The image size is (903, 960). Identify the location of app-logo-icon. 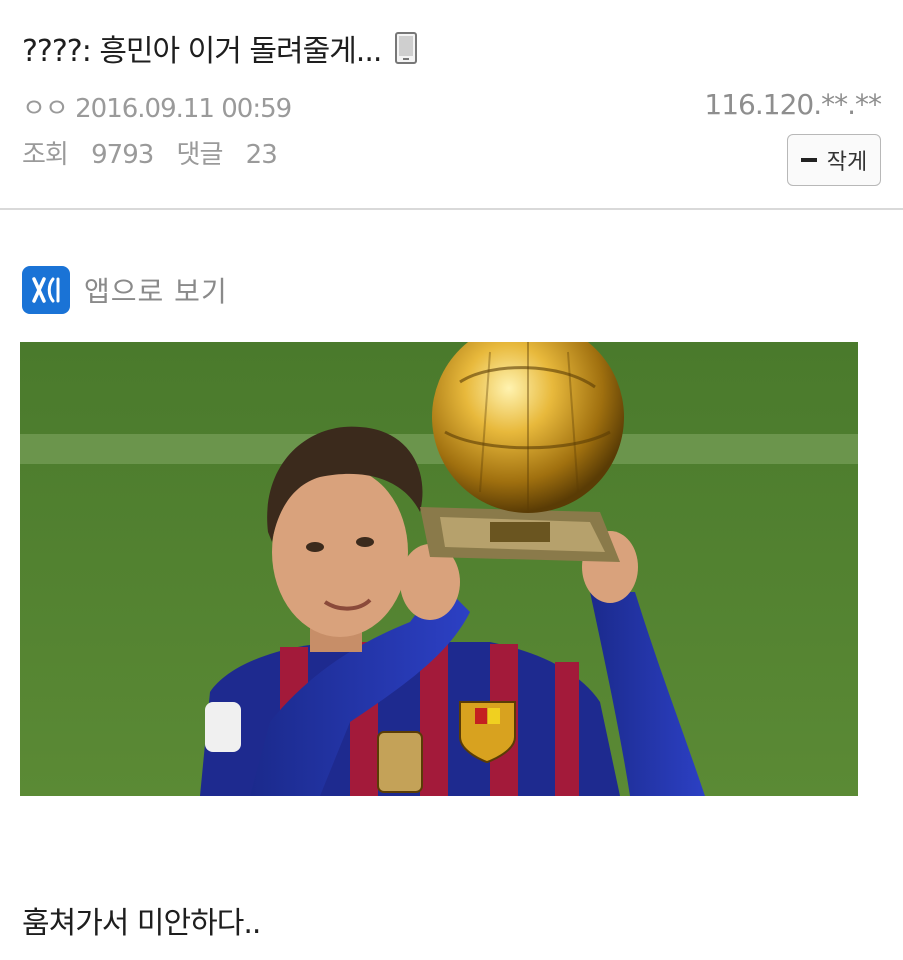
(46, 290).